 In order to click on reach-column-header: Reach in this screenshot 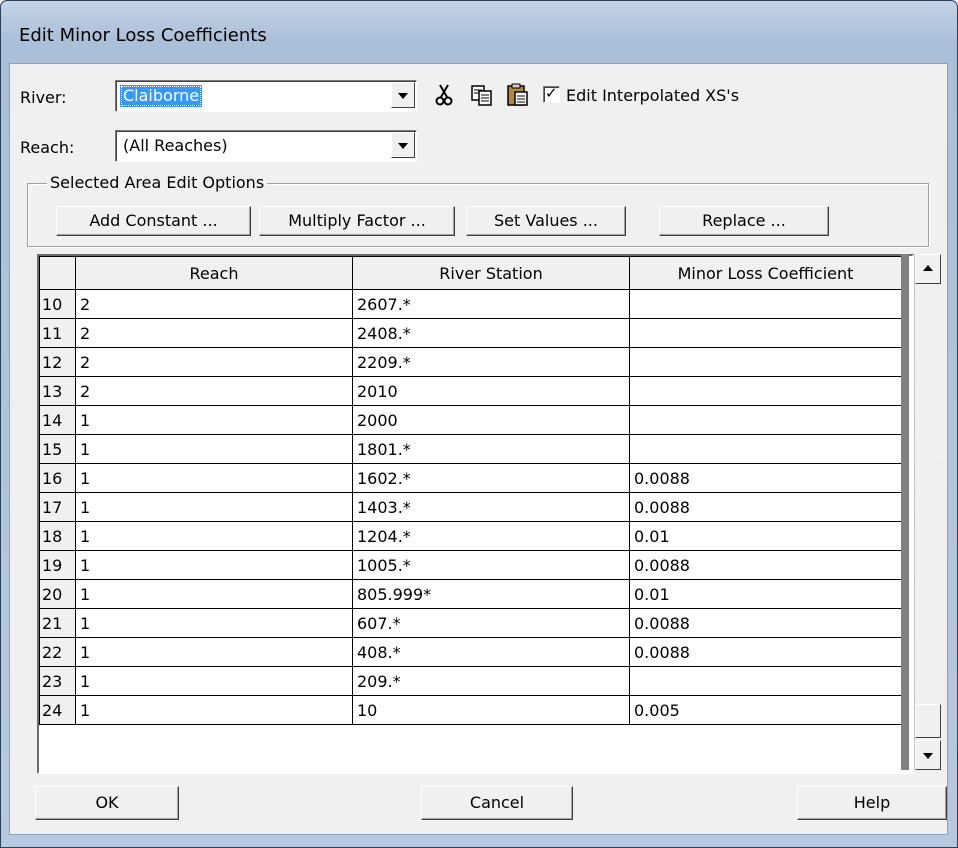, I will do `click(214, 273)`.